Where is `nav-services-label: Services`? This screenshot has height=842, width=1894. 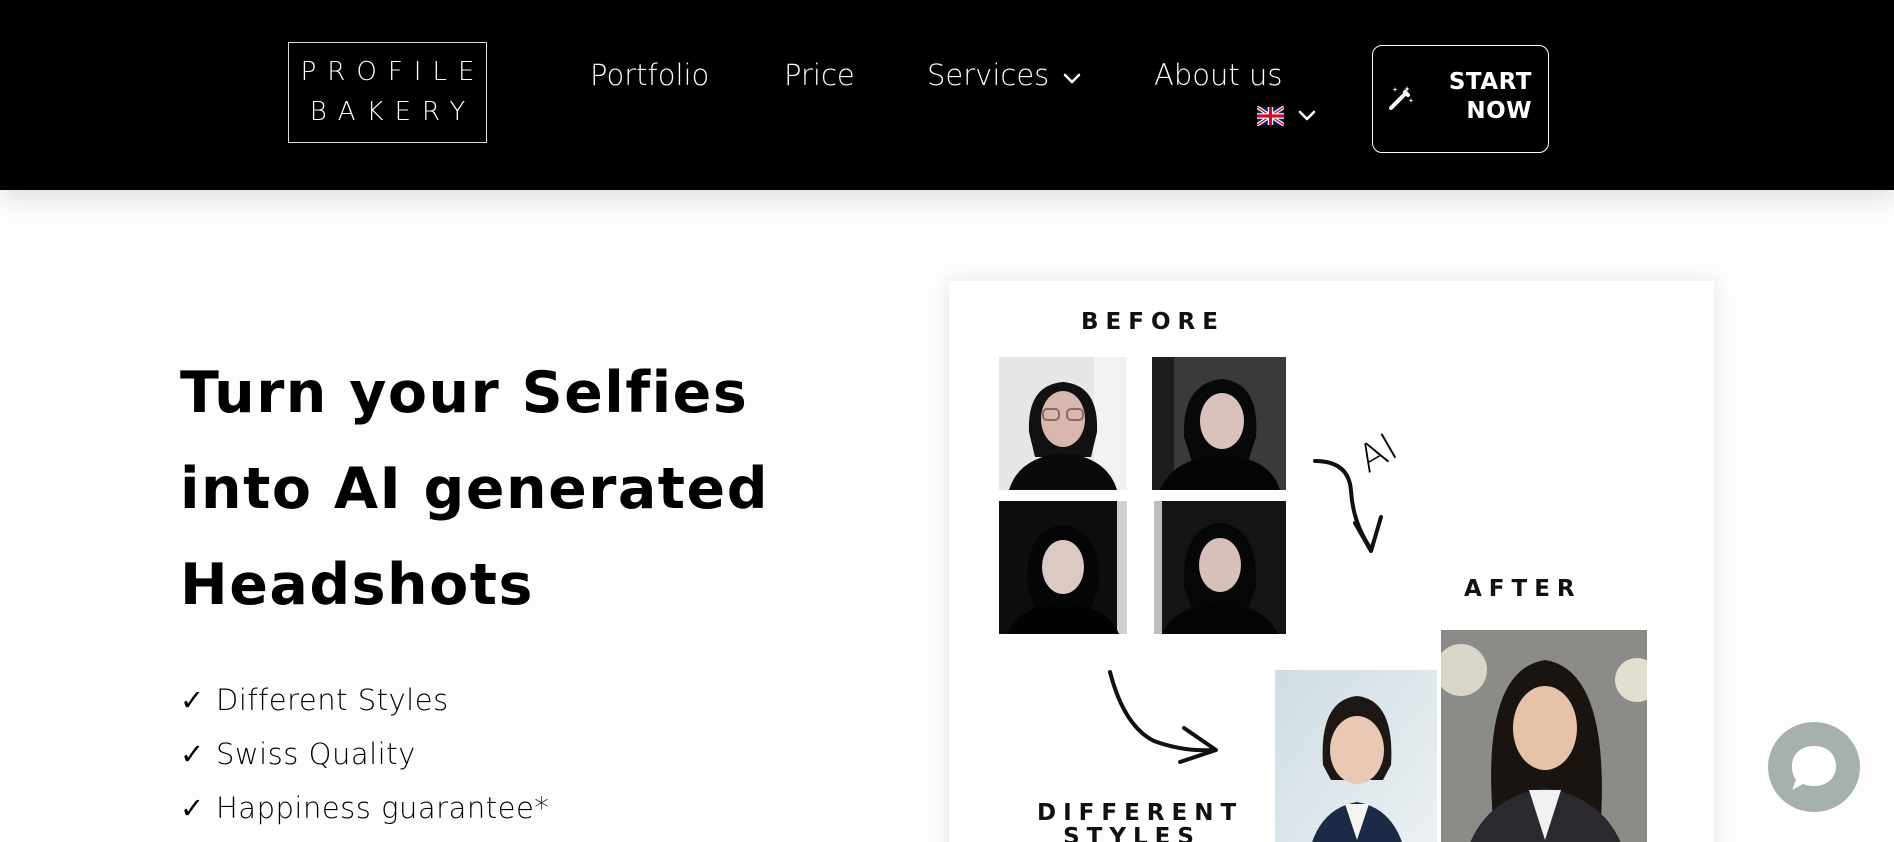 nav-services-label: Services is located at coordinates (988, 75).